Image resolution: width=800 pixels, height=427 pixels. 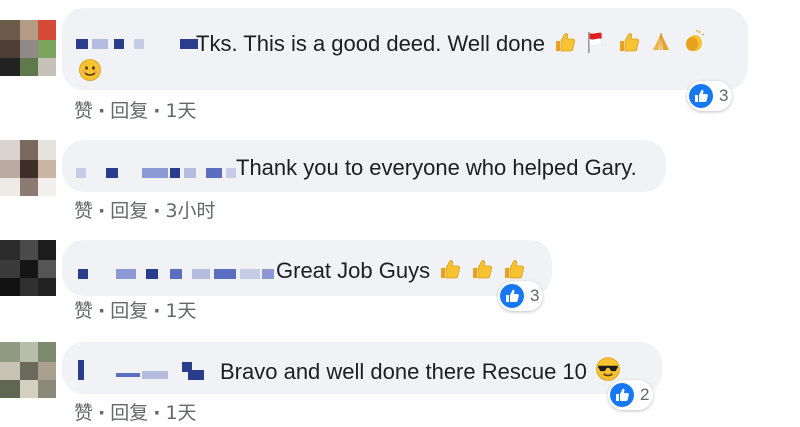 I want to click on comment-text: Thank you to everyone who helped Gary., so click(x=436, y=167).